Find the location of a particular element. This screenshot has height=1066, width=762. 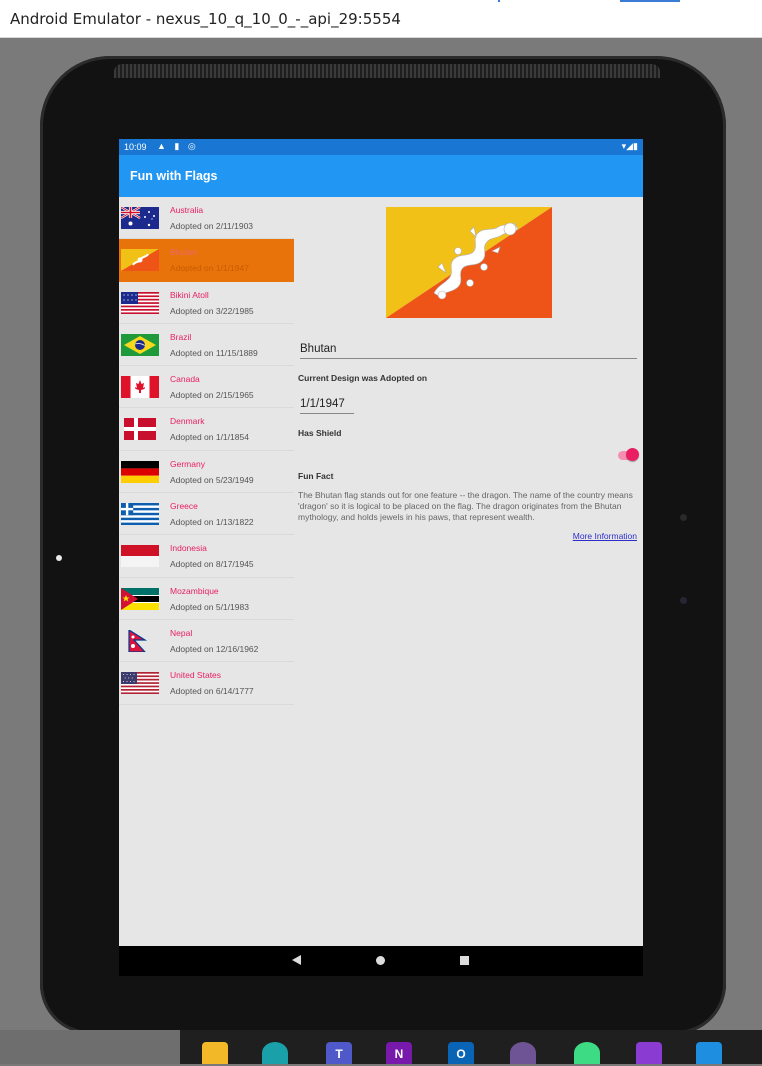

bikini-atoll-flag-icon is located at coordinates (140, 302).